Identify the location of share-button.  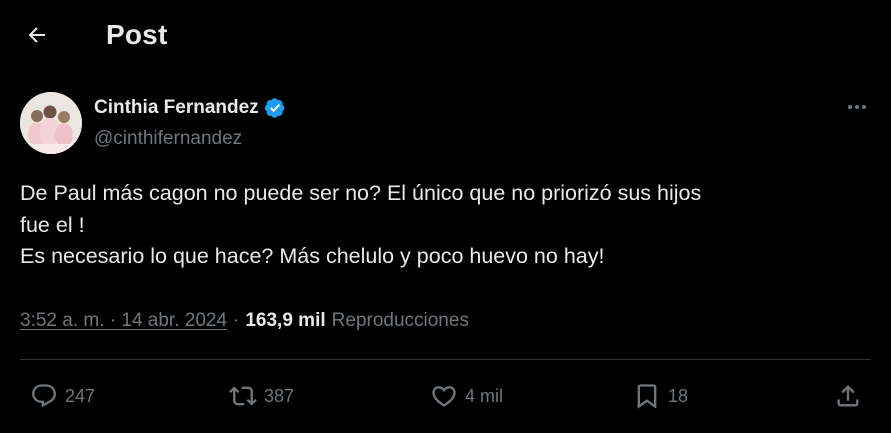
(848, 396).